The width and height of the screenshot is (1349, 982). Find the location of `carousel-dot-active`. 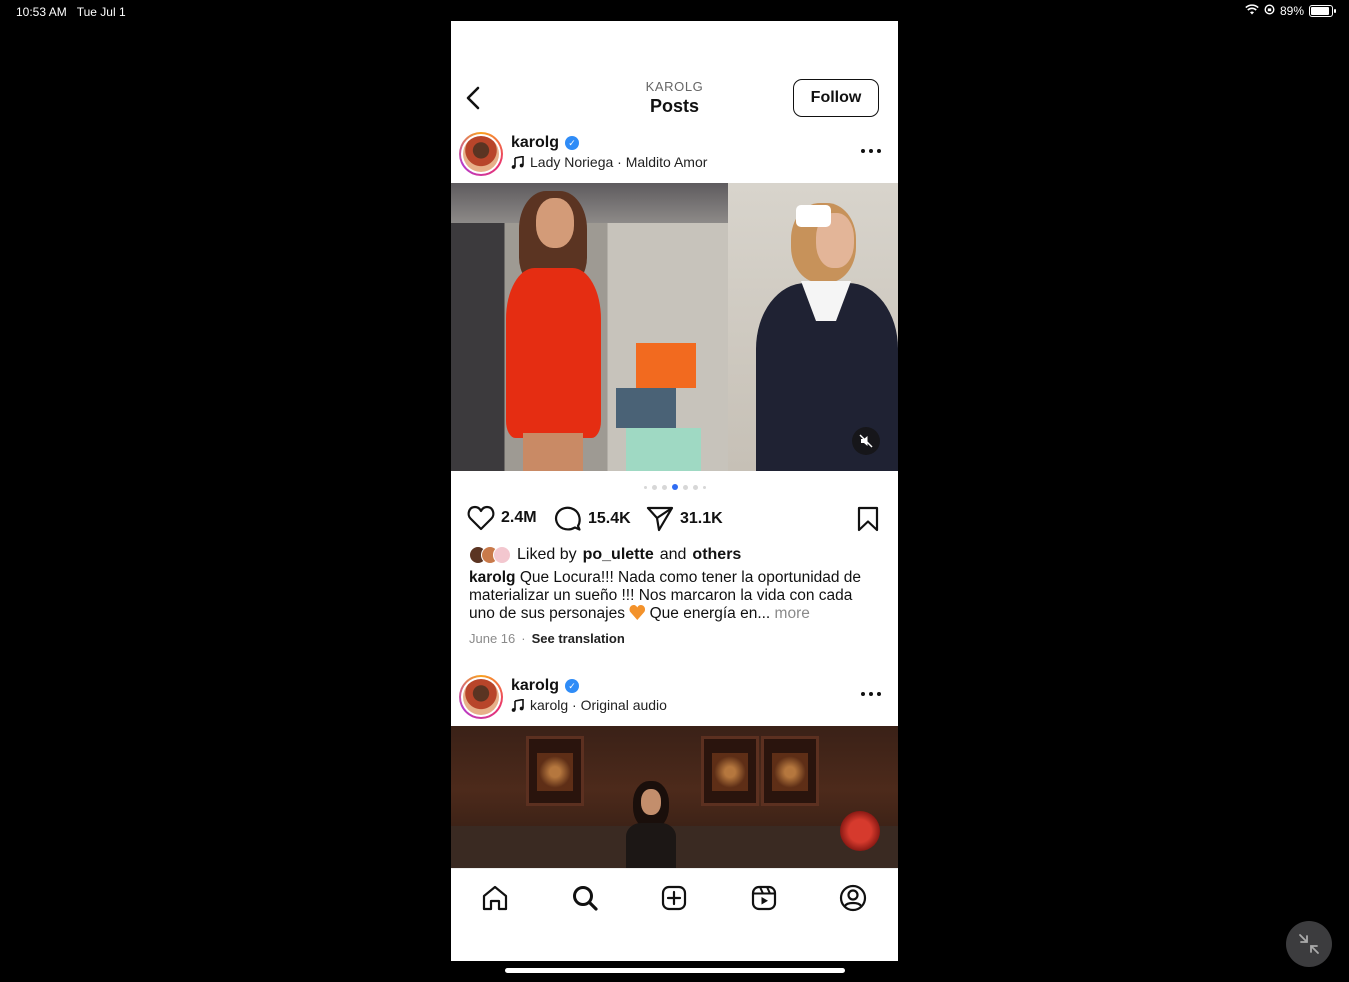

carousel-dot-active is located at coordinates (674, 487).